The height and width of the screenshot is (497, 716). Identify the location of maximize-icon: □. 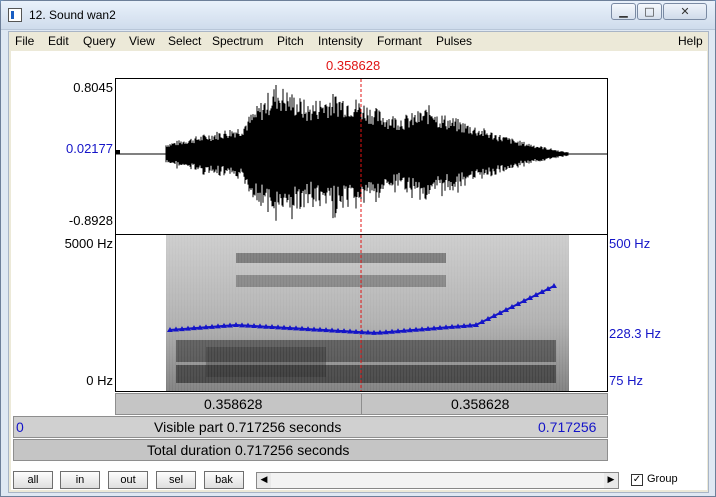
(649, 11).